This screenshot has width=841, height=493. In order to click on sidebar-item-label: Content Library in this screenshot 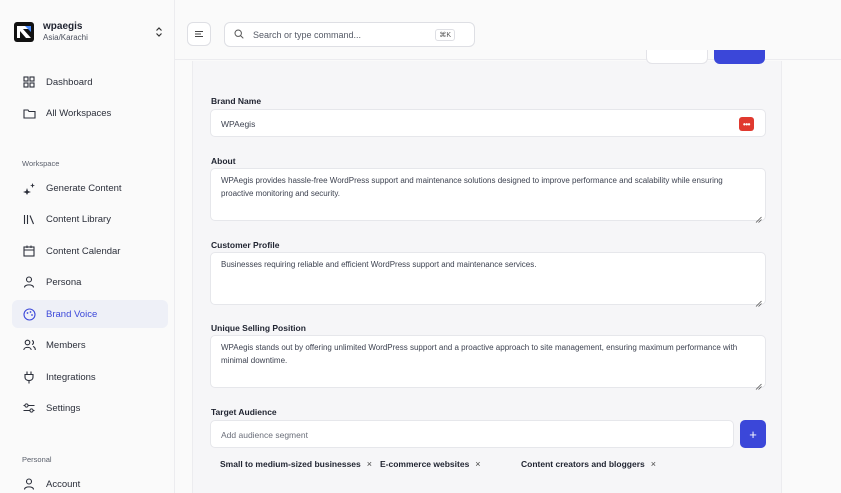, I will do `click(78, 219)`.